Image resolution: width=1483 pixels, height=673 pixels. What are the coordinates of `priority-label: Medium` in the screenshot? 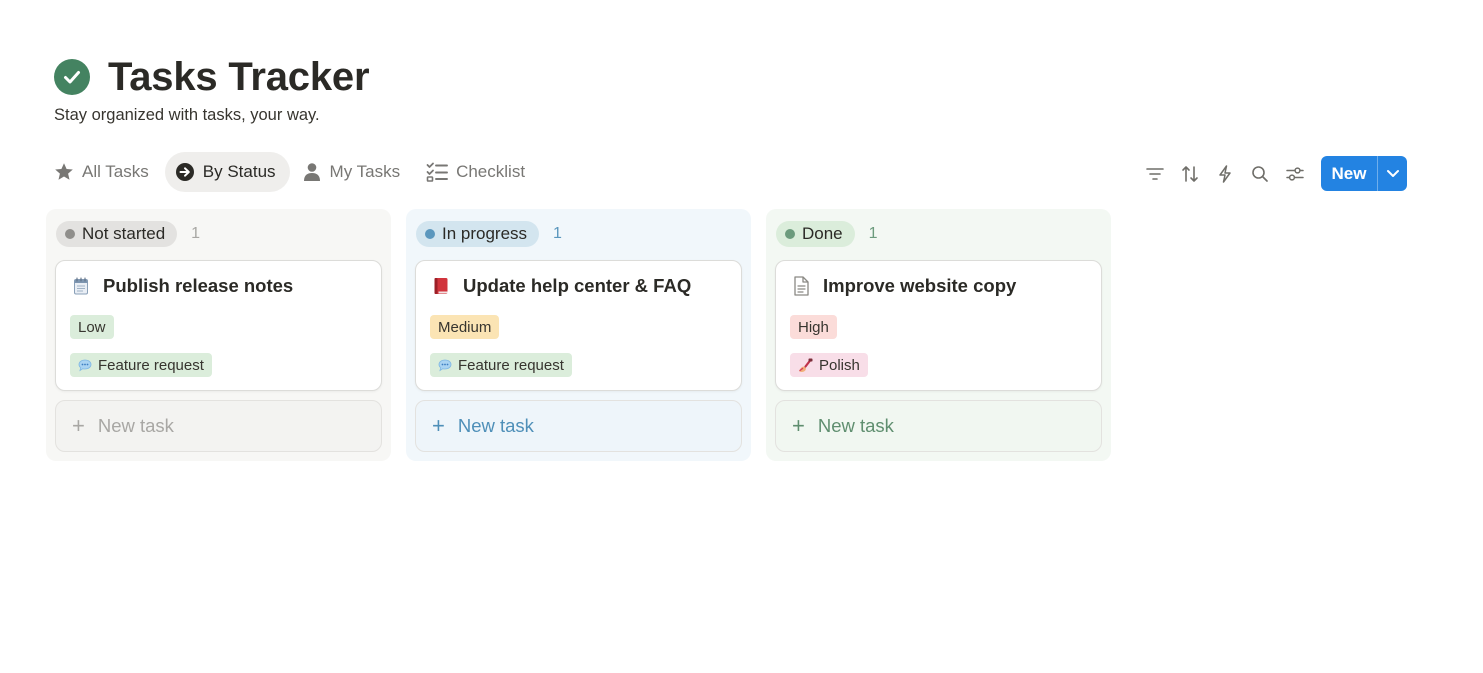 It's located at (465, 327).